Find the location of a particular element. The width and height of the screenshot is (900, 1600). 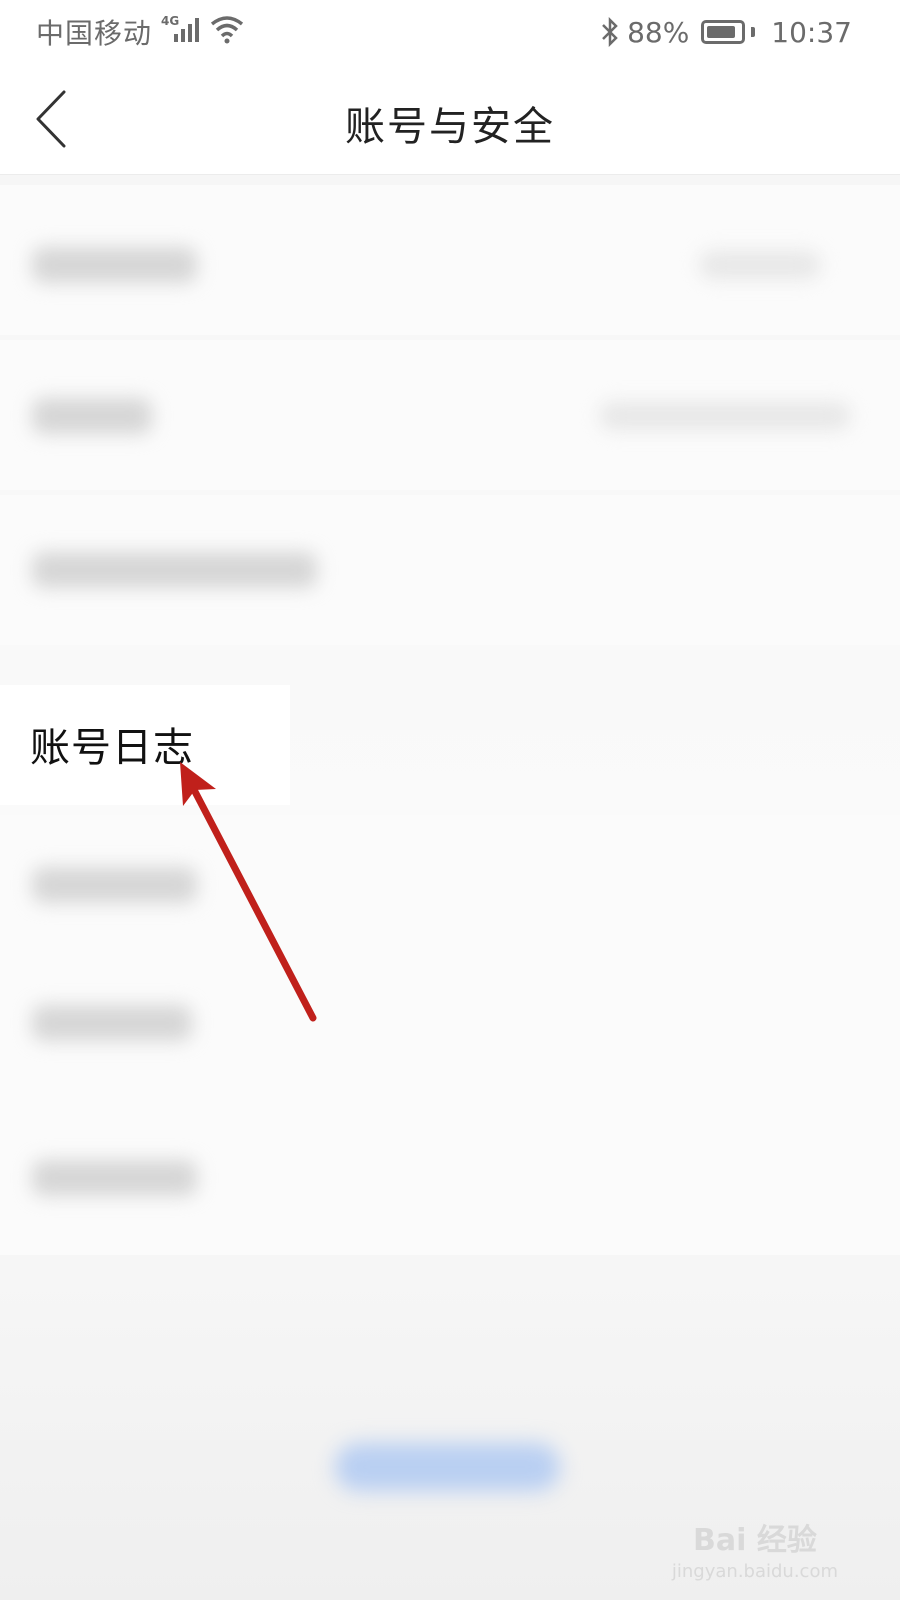

battery-level-fill is located at coordinates (721, 32).